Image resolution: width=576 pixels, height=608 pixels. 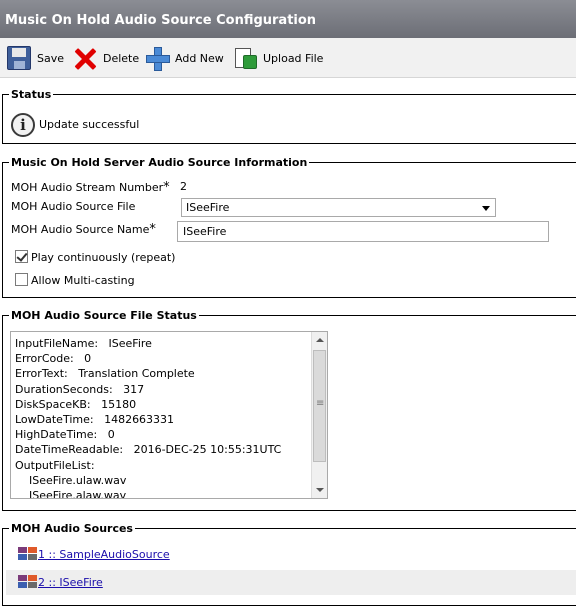 I want to click on audio-source-link: 1 :: SampleAudioSource, so click(x=104, y=554).